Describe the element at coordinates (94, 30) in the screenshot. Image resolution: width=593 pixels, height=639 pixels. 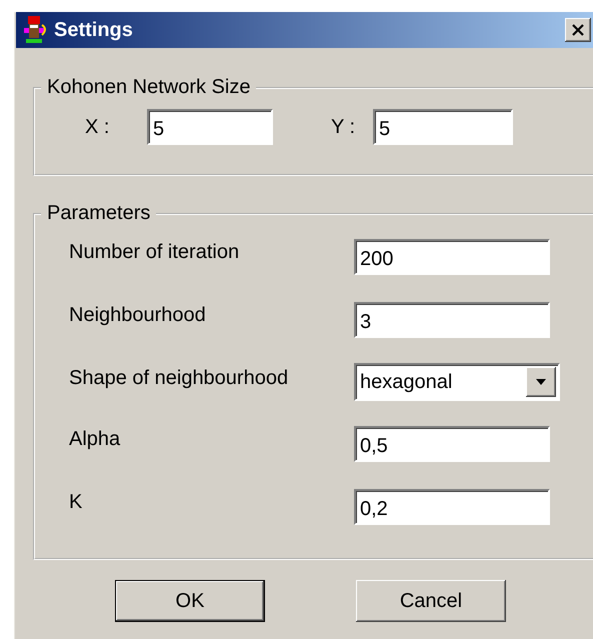
I see `window-title: Settings` at that location.